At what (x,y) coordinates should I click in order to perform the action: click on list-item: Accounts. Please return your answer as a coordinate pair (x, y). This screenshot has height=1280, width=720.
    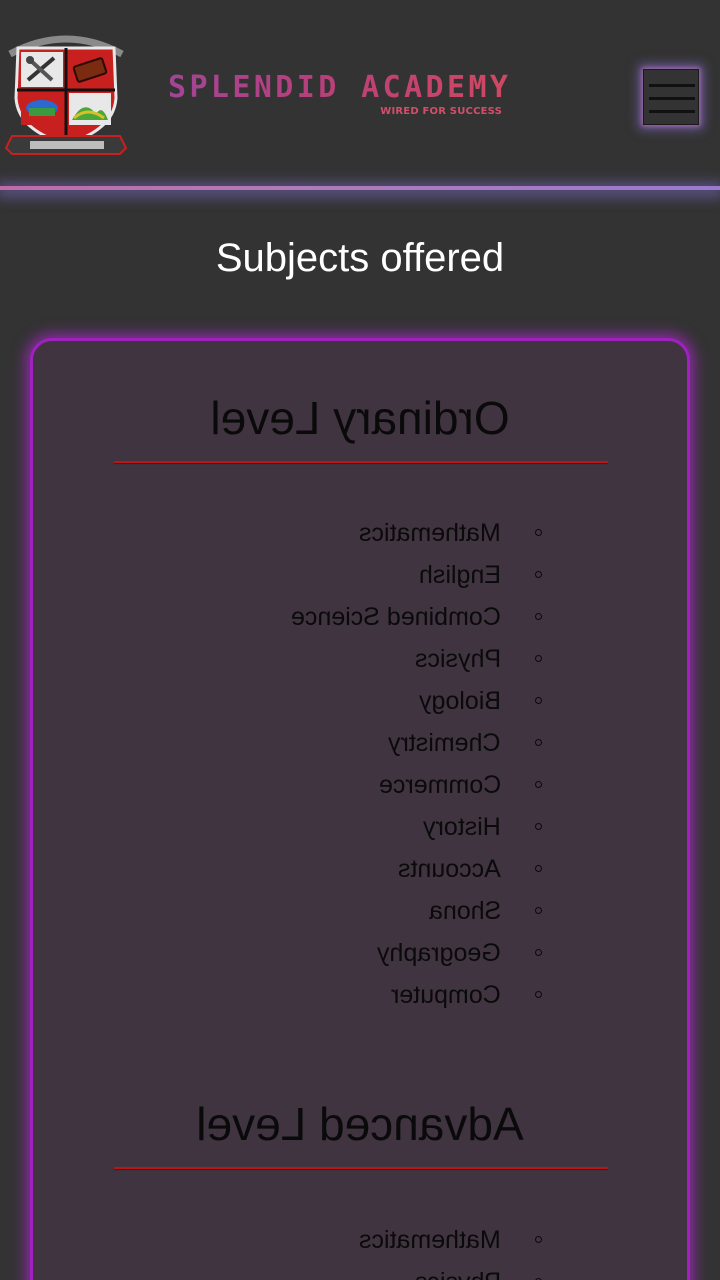
    Looking at the image, I should click on (360, 869).